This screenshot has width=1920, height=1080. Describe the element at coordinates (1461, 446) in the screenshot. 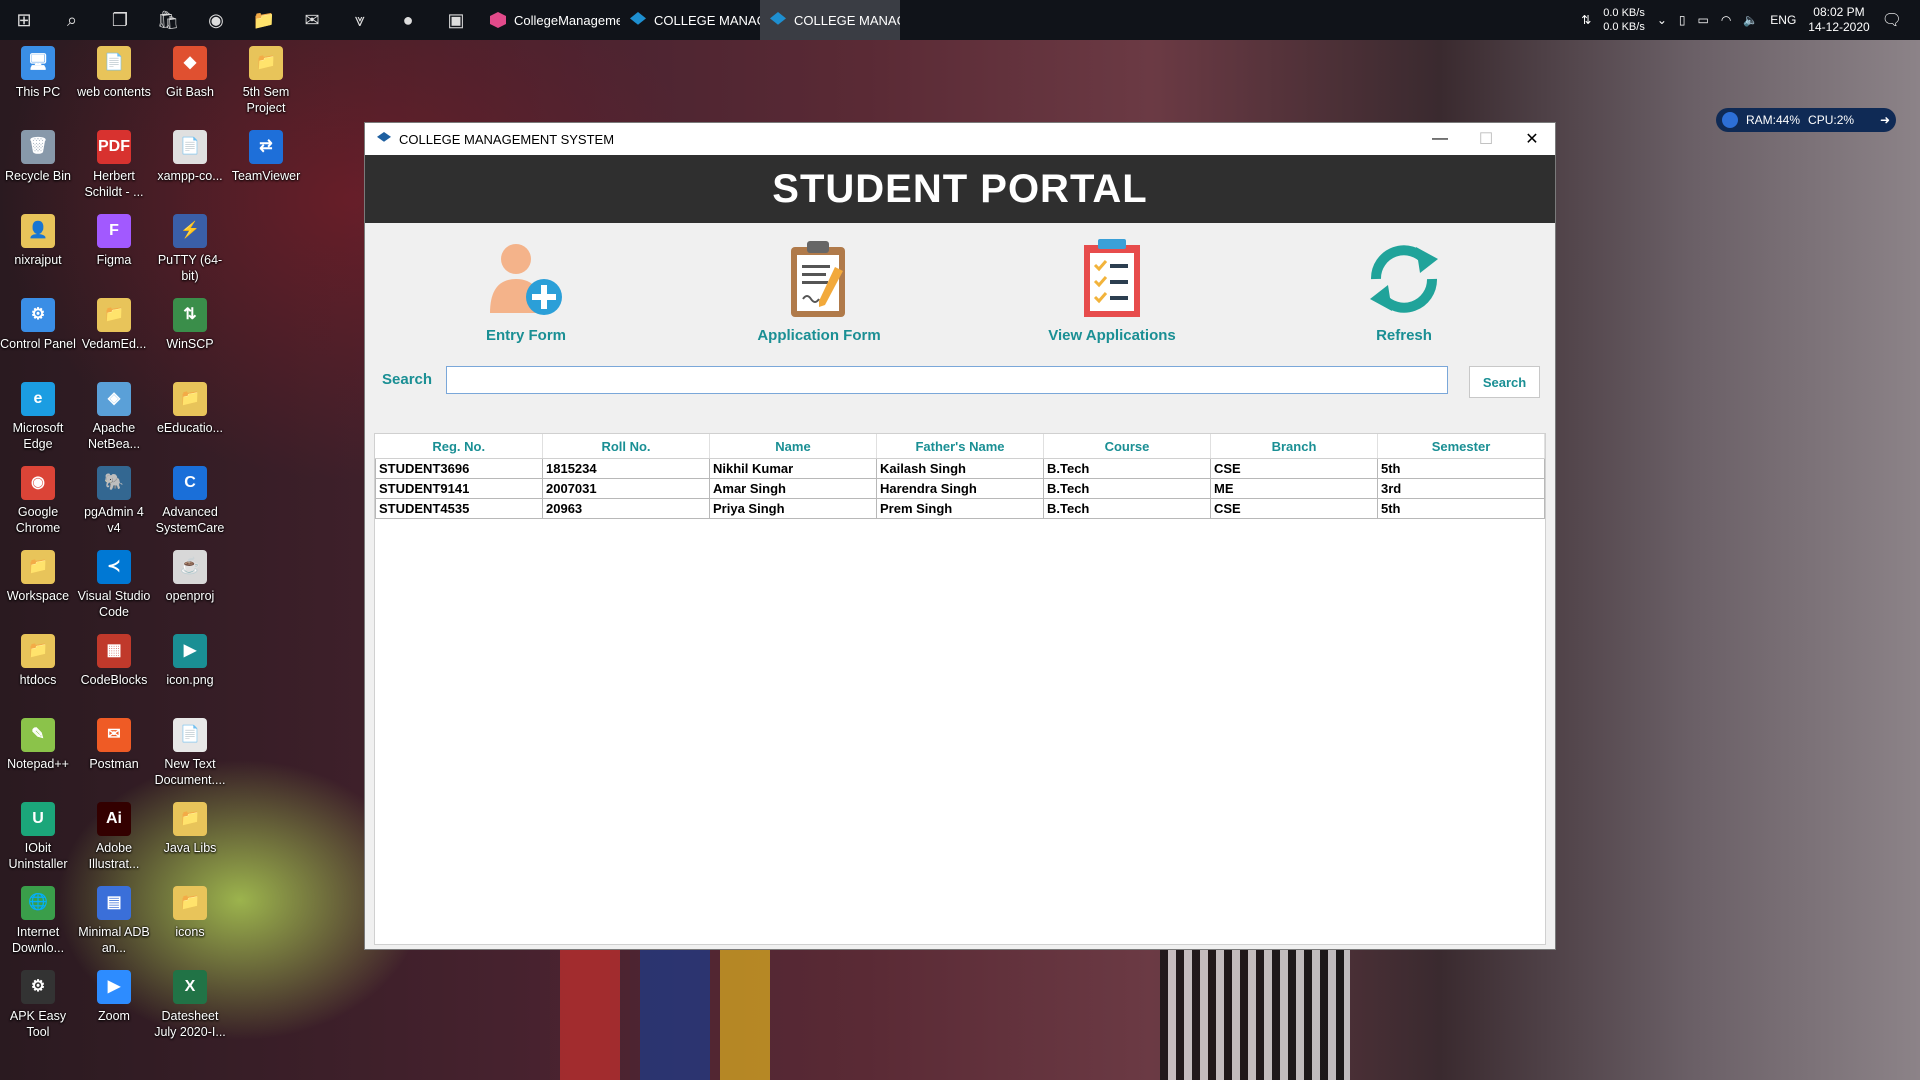

I see `column-header: Semester` at that location.